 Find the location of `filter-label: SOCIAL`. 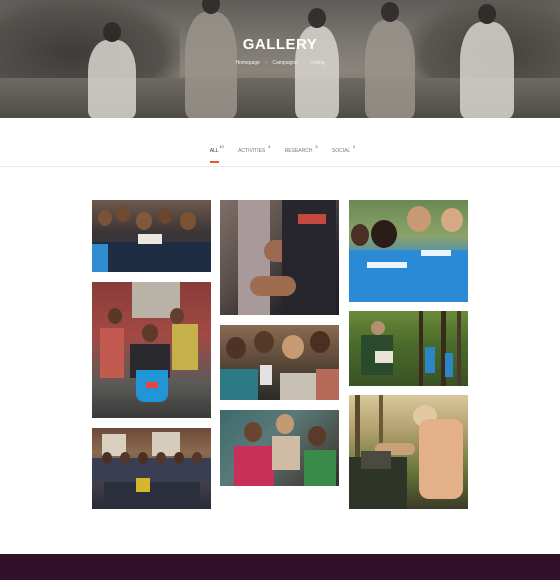

filter-label: SOCIAL is located at coordinates (341, 151).